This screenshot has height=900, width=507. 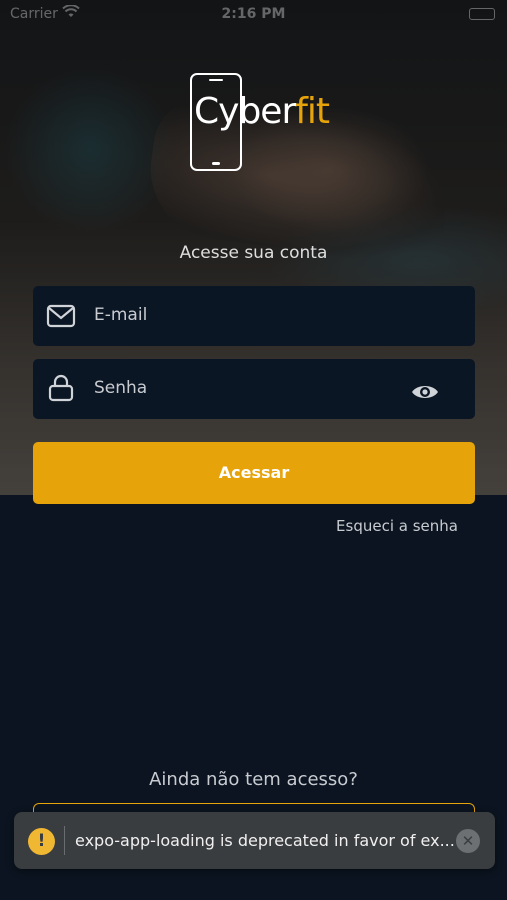 What do you see at coordinates (121, 315) in the screenshot?
I see `email-placeholder: E-mail` at bounding box center [121, 315].